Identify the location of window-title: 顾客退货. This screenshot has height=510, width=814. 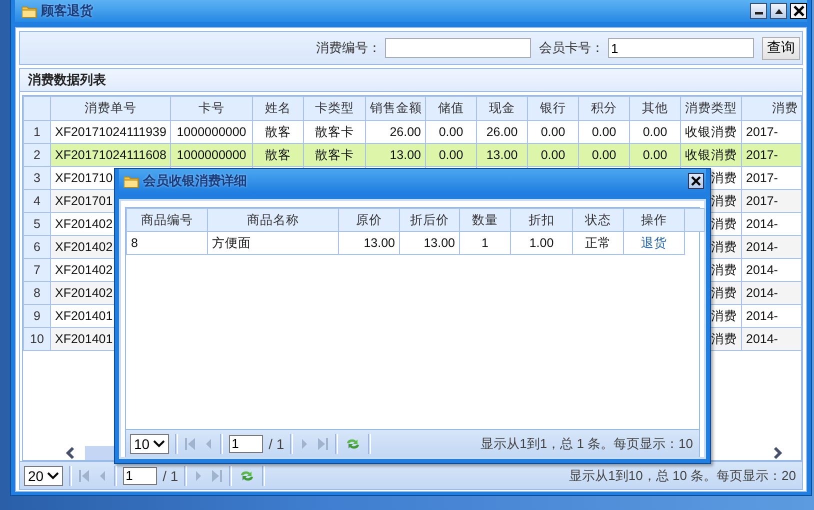
(67, 11).